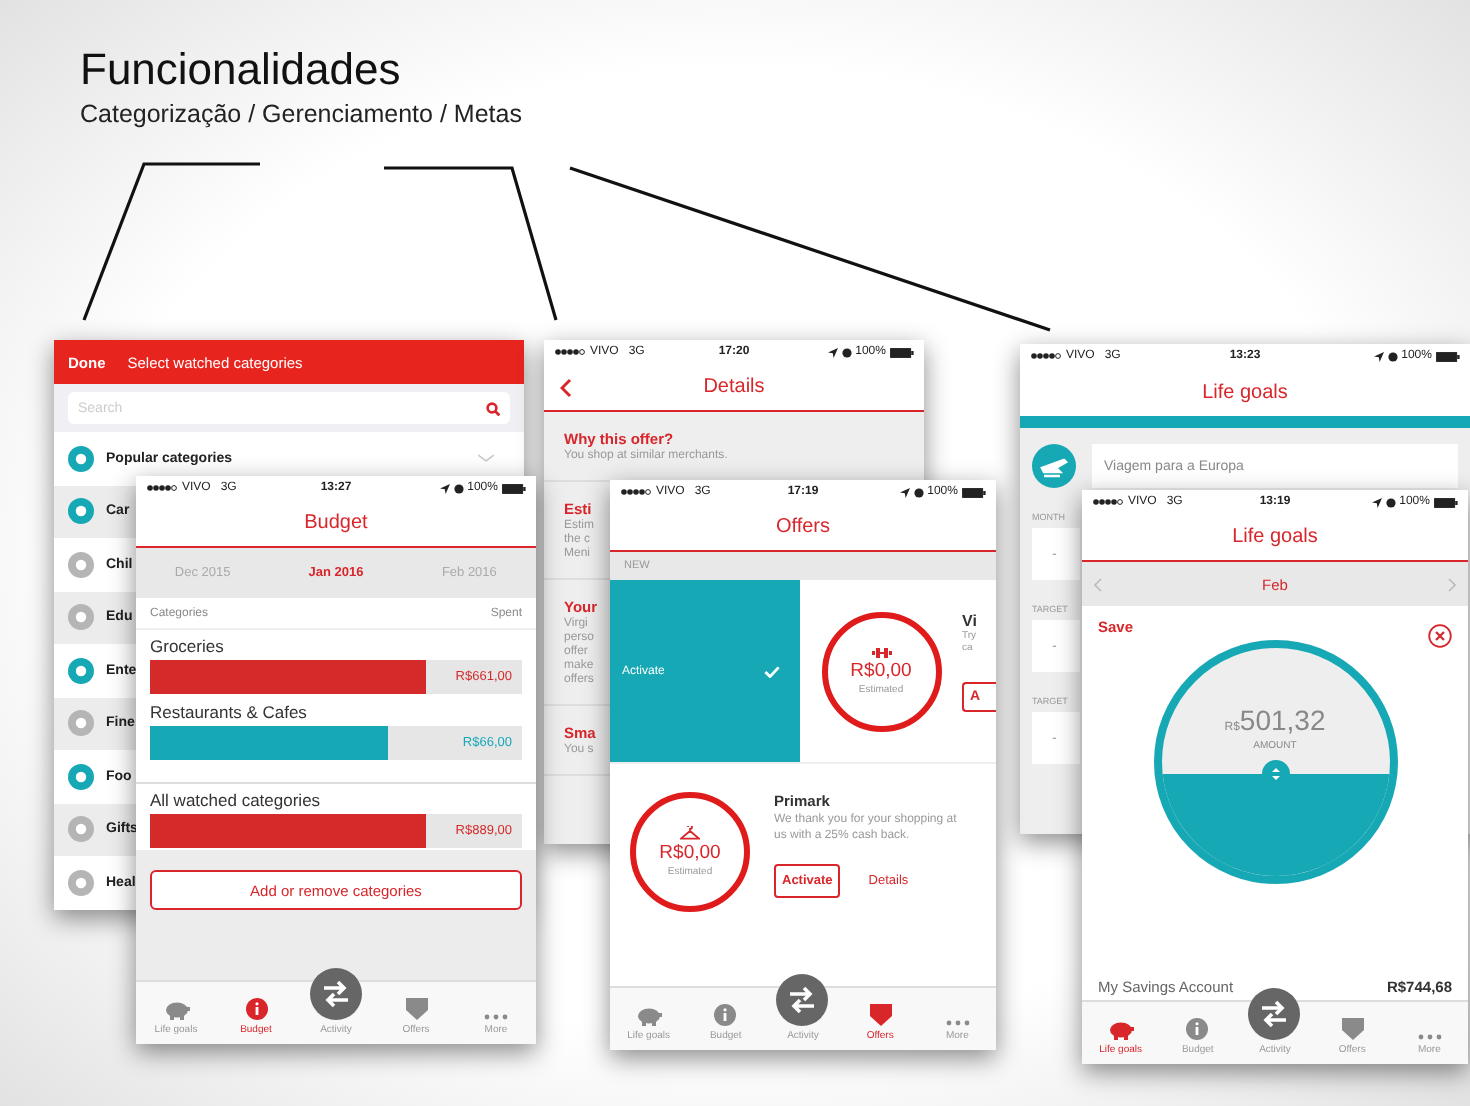 The width and height of the screenshot is (1470, 1106). Describe the element at coordinates (566, 388) in the screenshot. I see `back-icon` at that location.